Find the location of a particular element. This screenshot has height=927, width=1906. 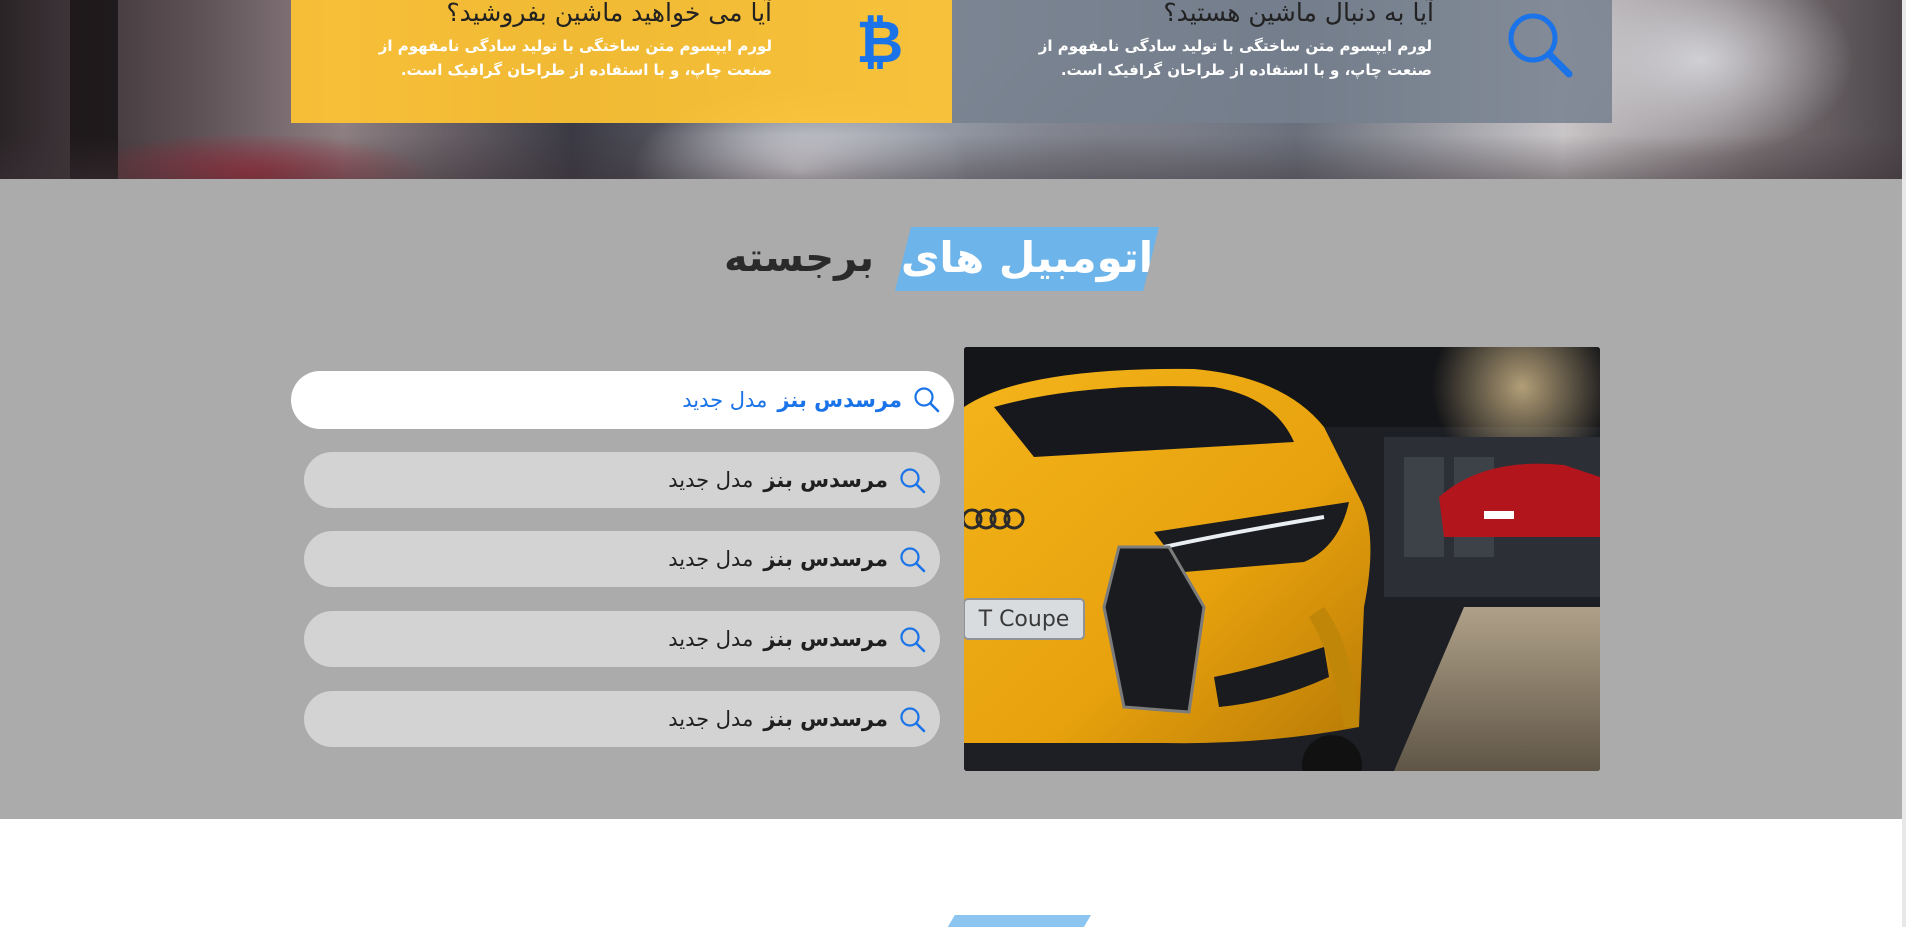

page-scrollbar is located at coordinates (1904, 463).